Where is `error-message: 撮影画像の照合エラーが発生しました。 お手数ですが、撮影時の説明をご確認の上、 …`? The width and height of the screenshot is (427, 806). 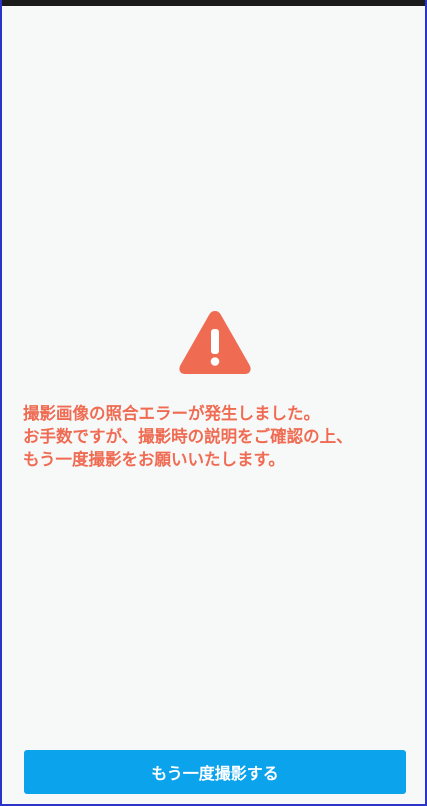 error-message: 撮影画像の照合エラーが発生しました。 お手数ですが、撮影時の説明をご確認の上、 … is located at coordinates (218, 436).